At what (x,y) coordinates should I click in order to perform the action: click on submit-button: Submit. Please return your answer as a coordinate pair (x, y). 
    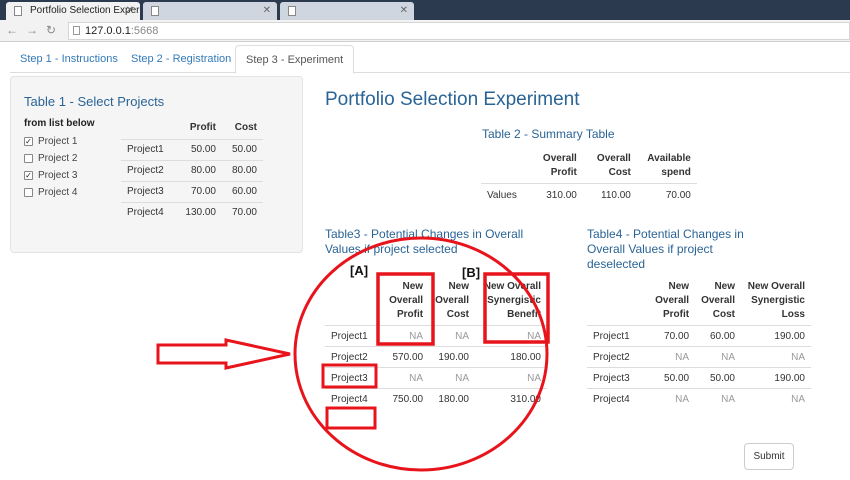
    Looking at the image, I should click on (769, 456).